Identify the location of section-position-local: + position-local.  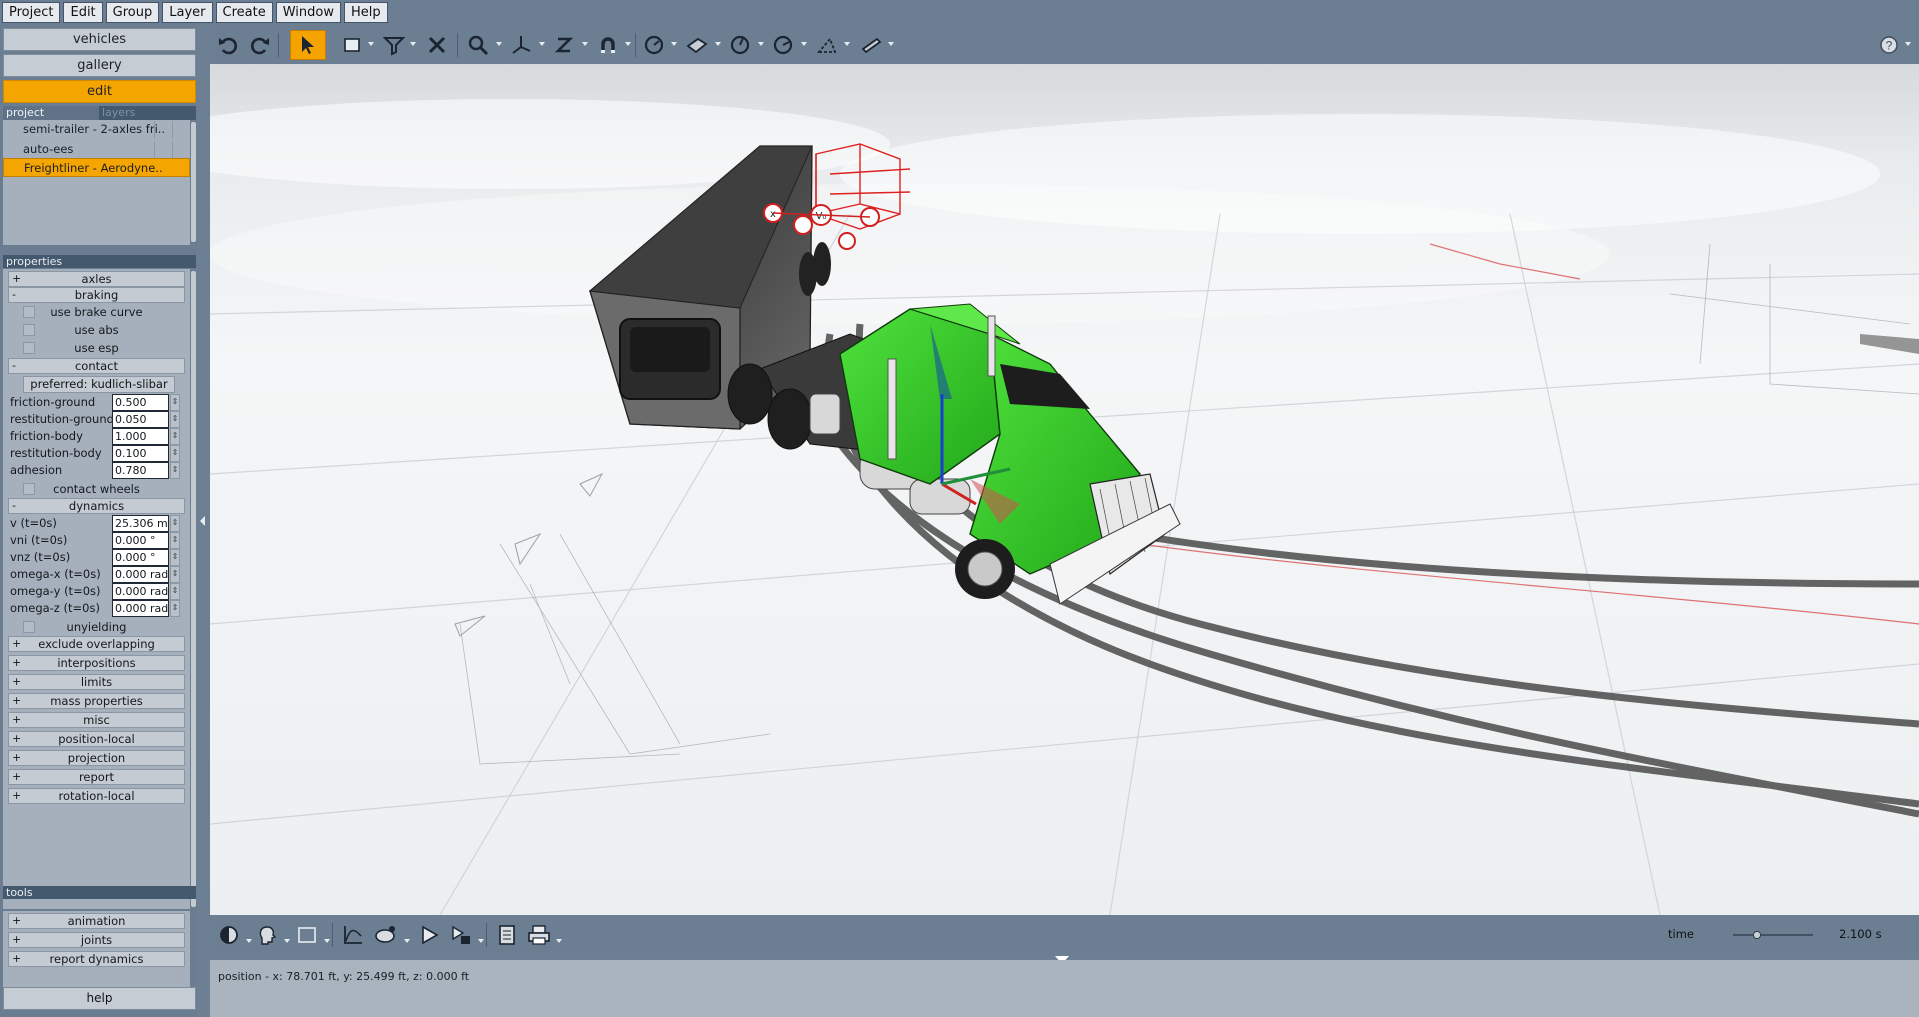
(96, 739).